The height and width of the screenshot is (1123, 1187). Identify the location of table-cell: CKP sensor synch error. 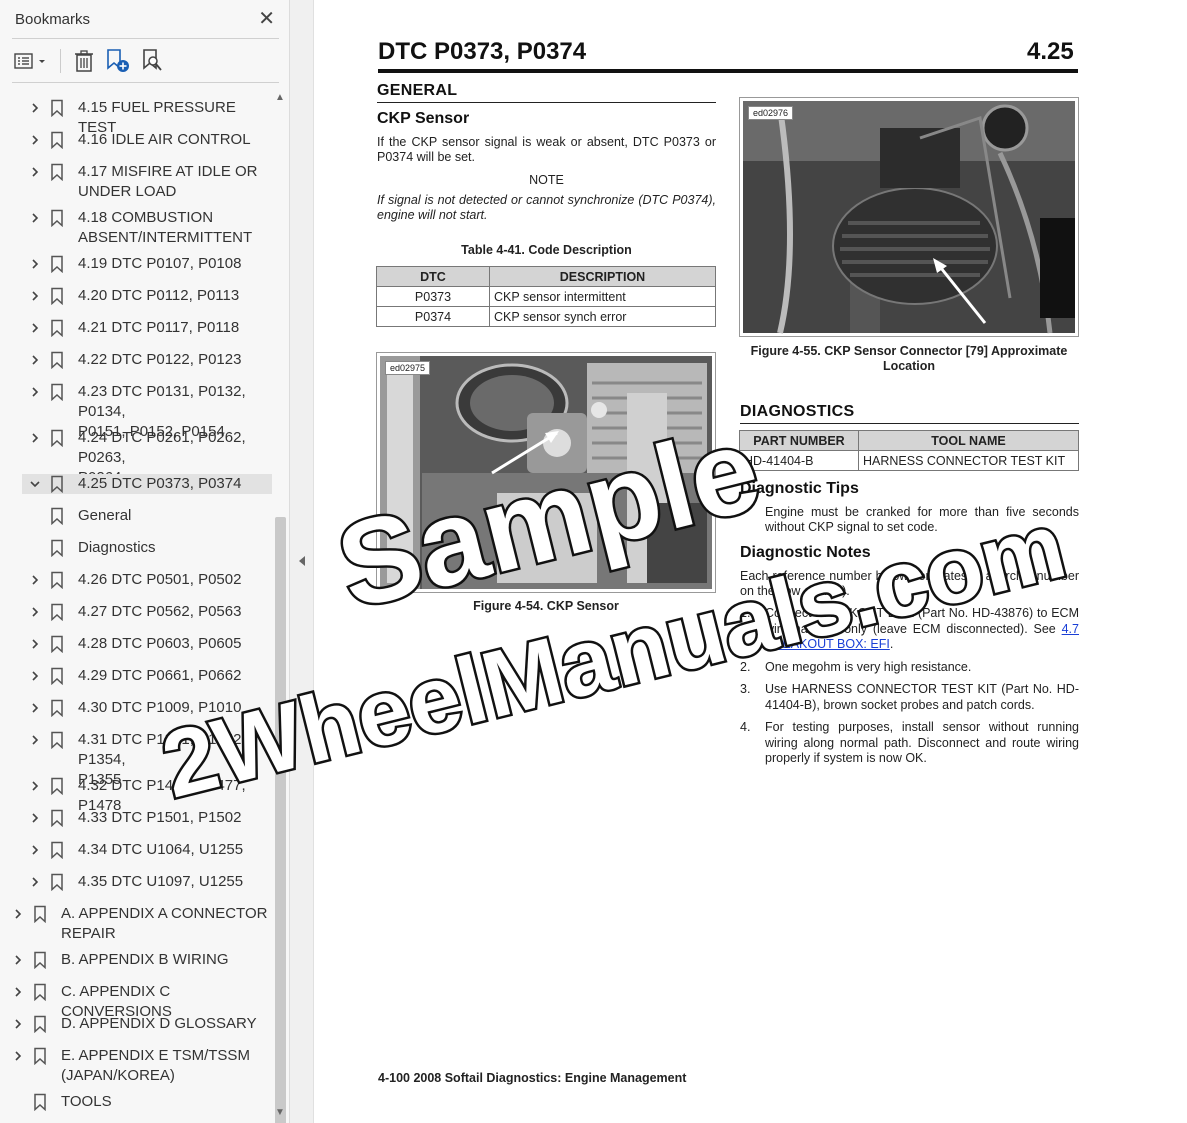
(602, 316).